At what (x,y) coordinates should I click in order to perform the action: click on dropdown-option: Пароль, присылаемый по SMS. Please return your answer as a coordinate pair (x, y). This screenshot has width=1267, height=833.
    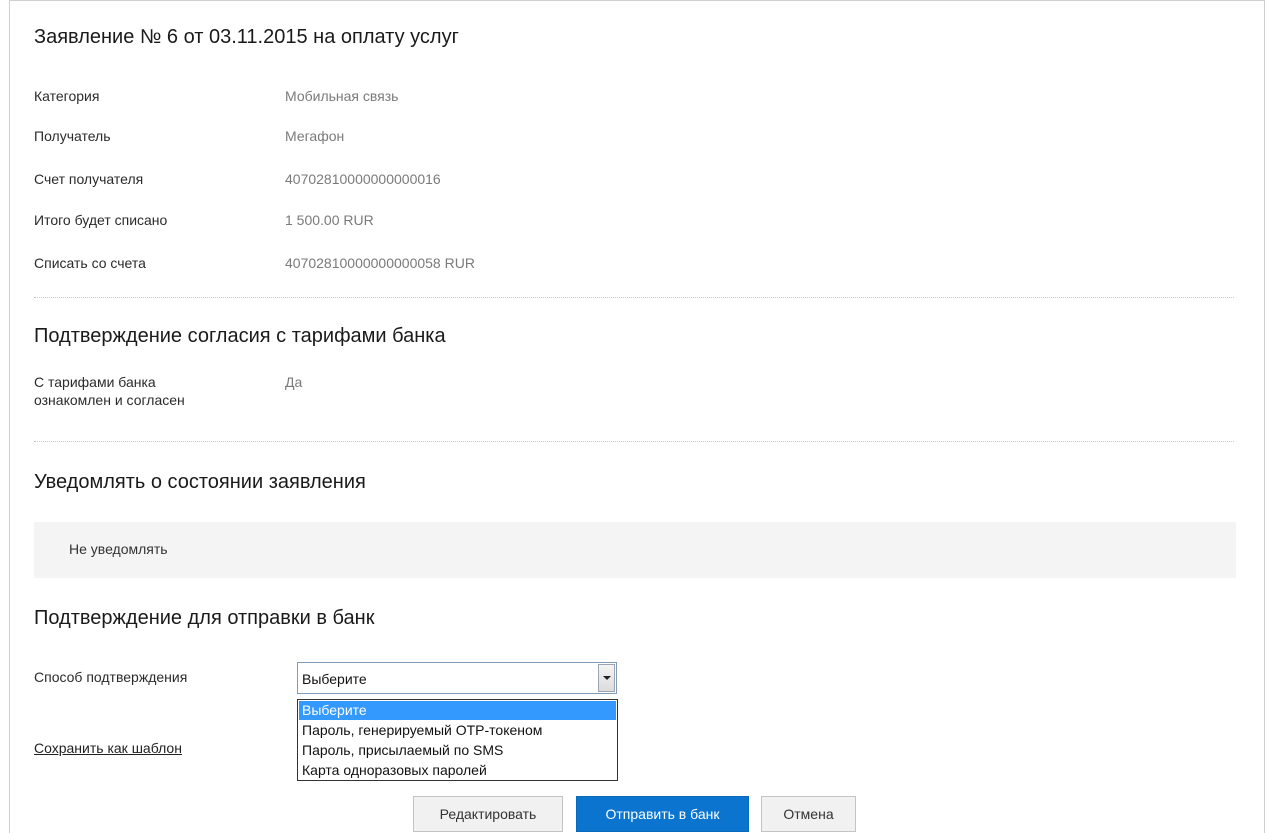
    Looking at the image, I should click on (457, 750).